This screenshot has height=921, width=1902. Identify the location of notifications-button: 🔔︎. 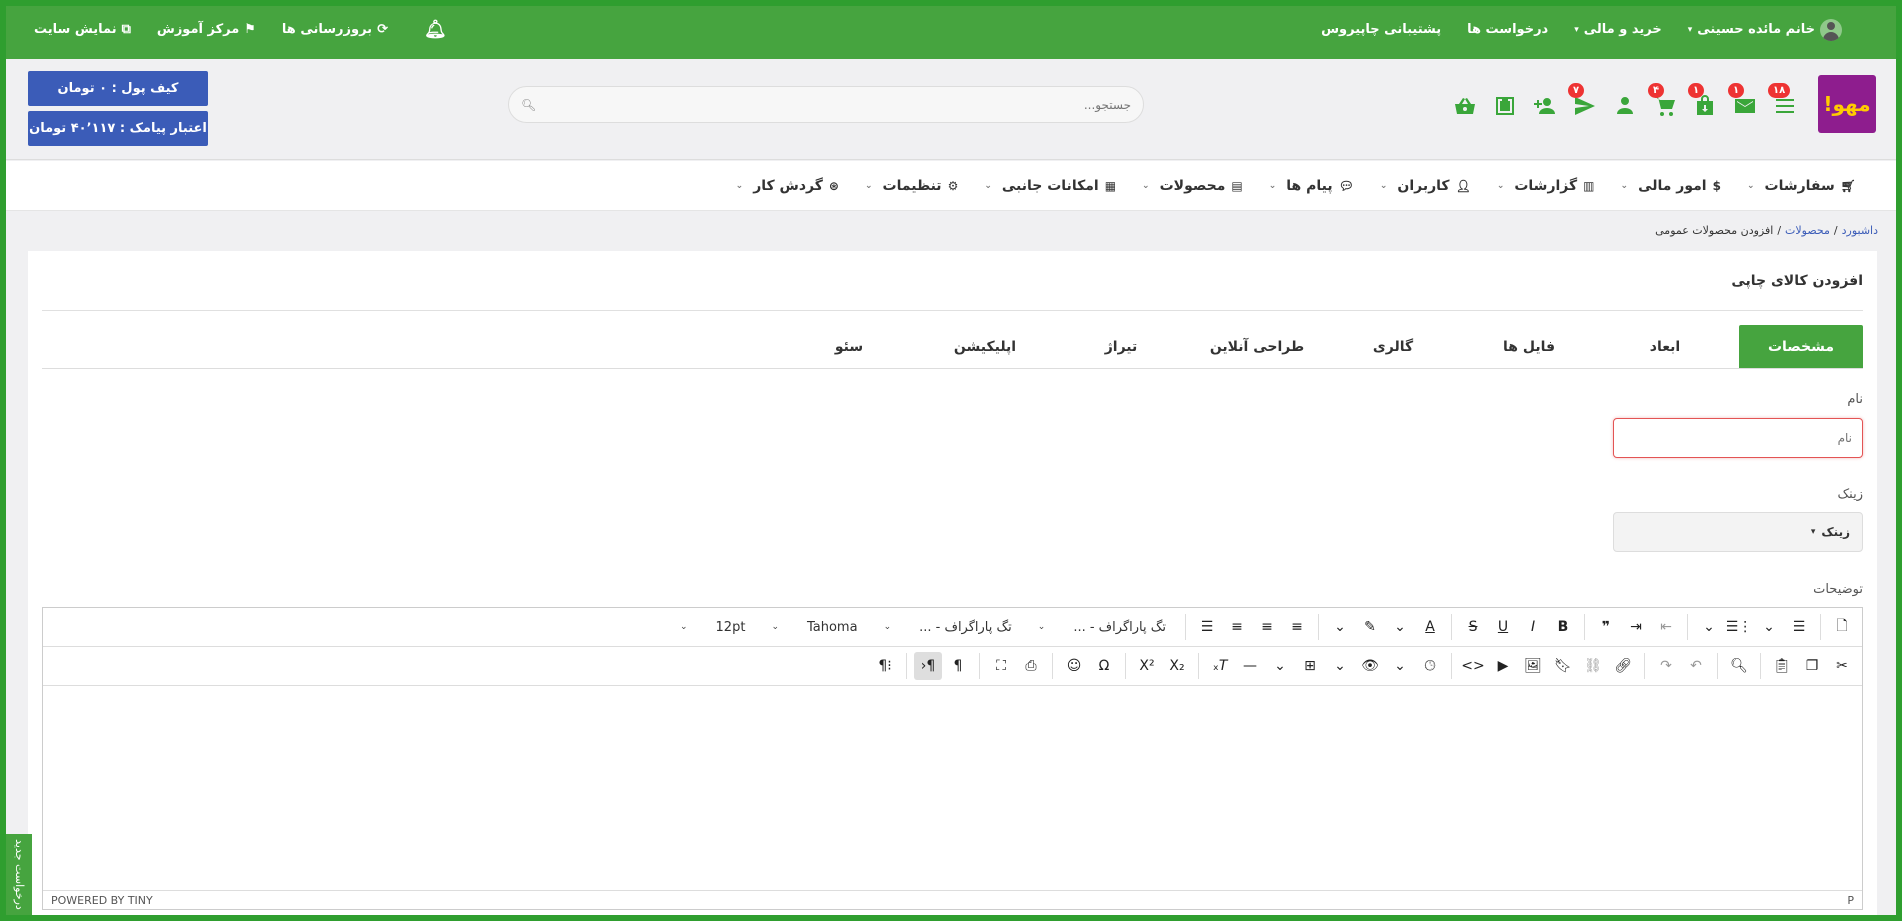
(430, 29).